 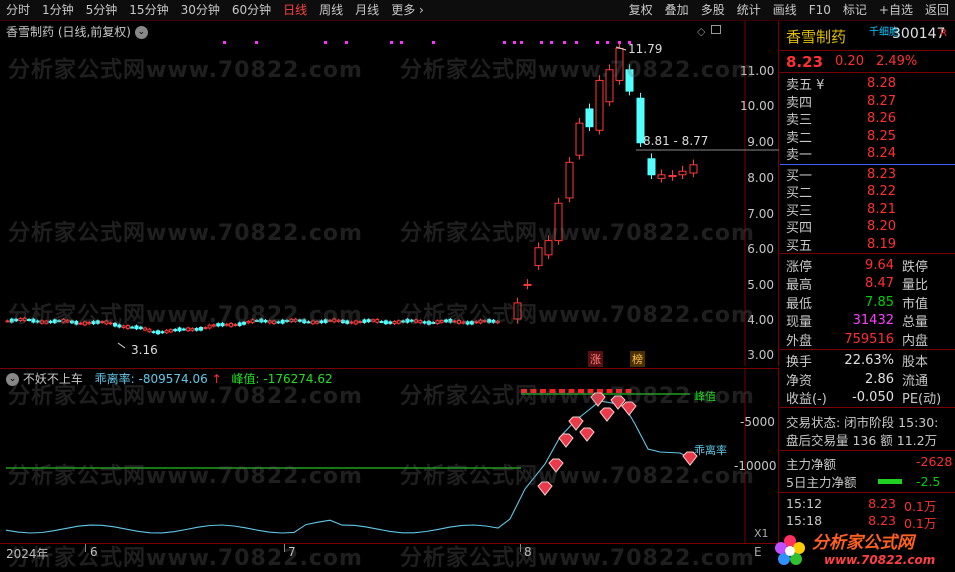 I want to click on period-tab-5min: 5分钟, so click(x=102, y=10).